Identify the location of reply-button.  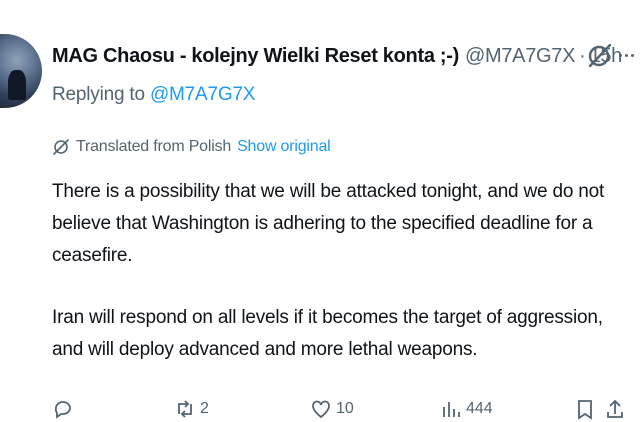
(65, 409).